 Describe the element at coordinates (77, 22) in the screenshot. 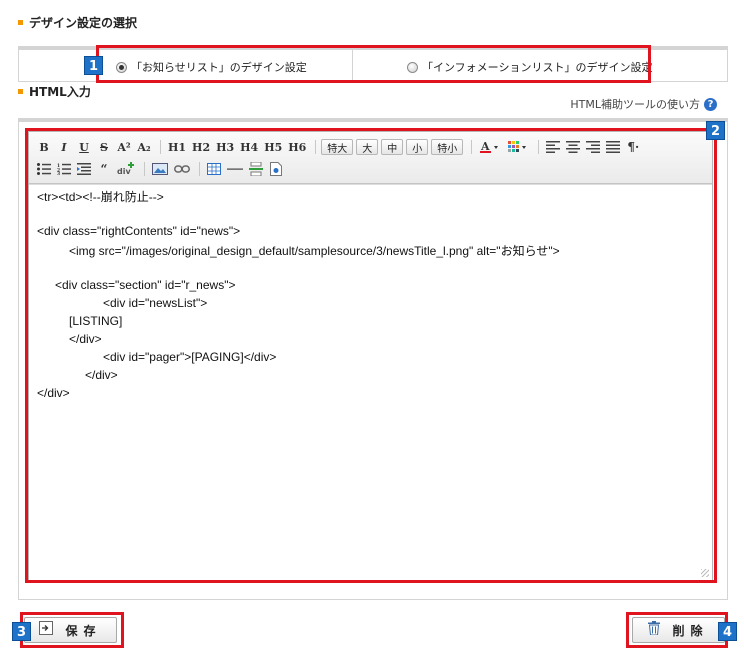

I see `design-section-heading: デザイン設定の選択` at that location.